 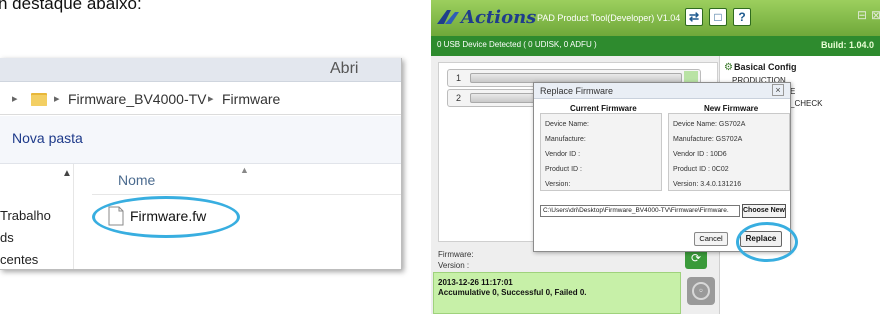 I want to click on explorer-toolbar: Nova pasta, so click(x=200, y=140).